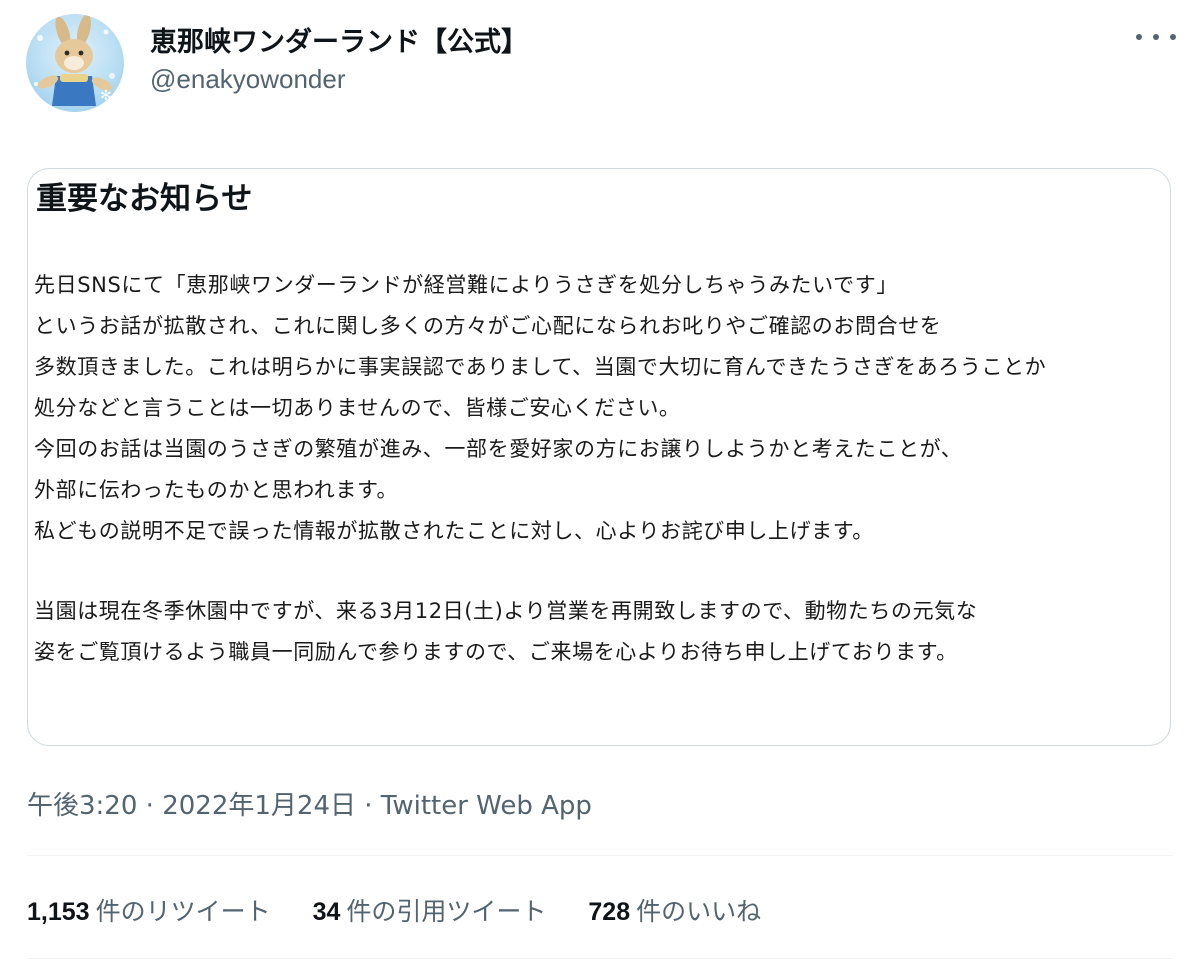  Describe the element at coordinates (326, 912) in the screenshot. I see `quote-tweets-count: 34` at that location.